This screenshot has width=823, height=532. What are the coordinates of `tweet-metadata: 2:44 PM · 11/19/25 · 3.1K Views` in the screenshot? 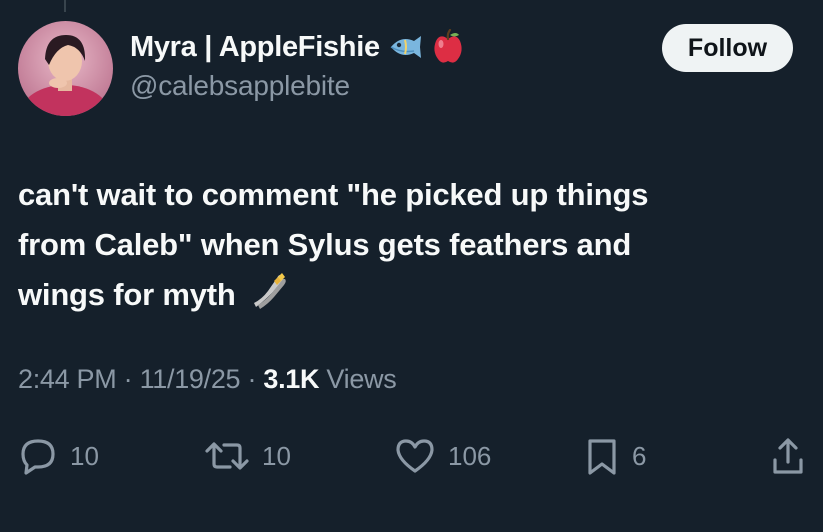 It's located at (207, 379).